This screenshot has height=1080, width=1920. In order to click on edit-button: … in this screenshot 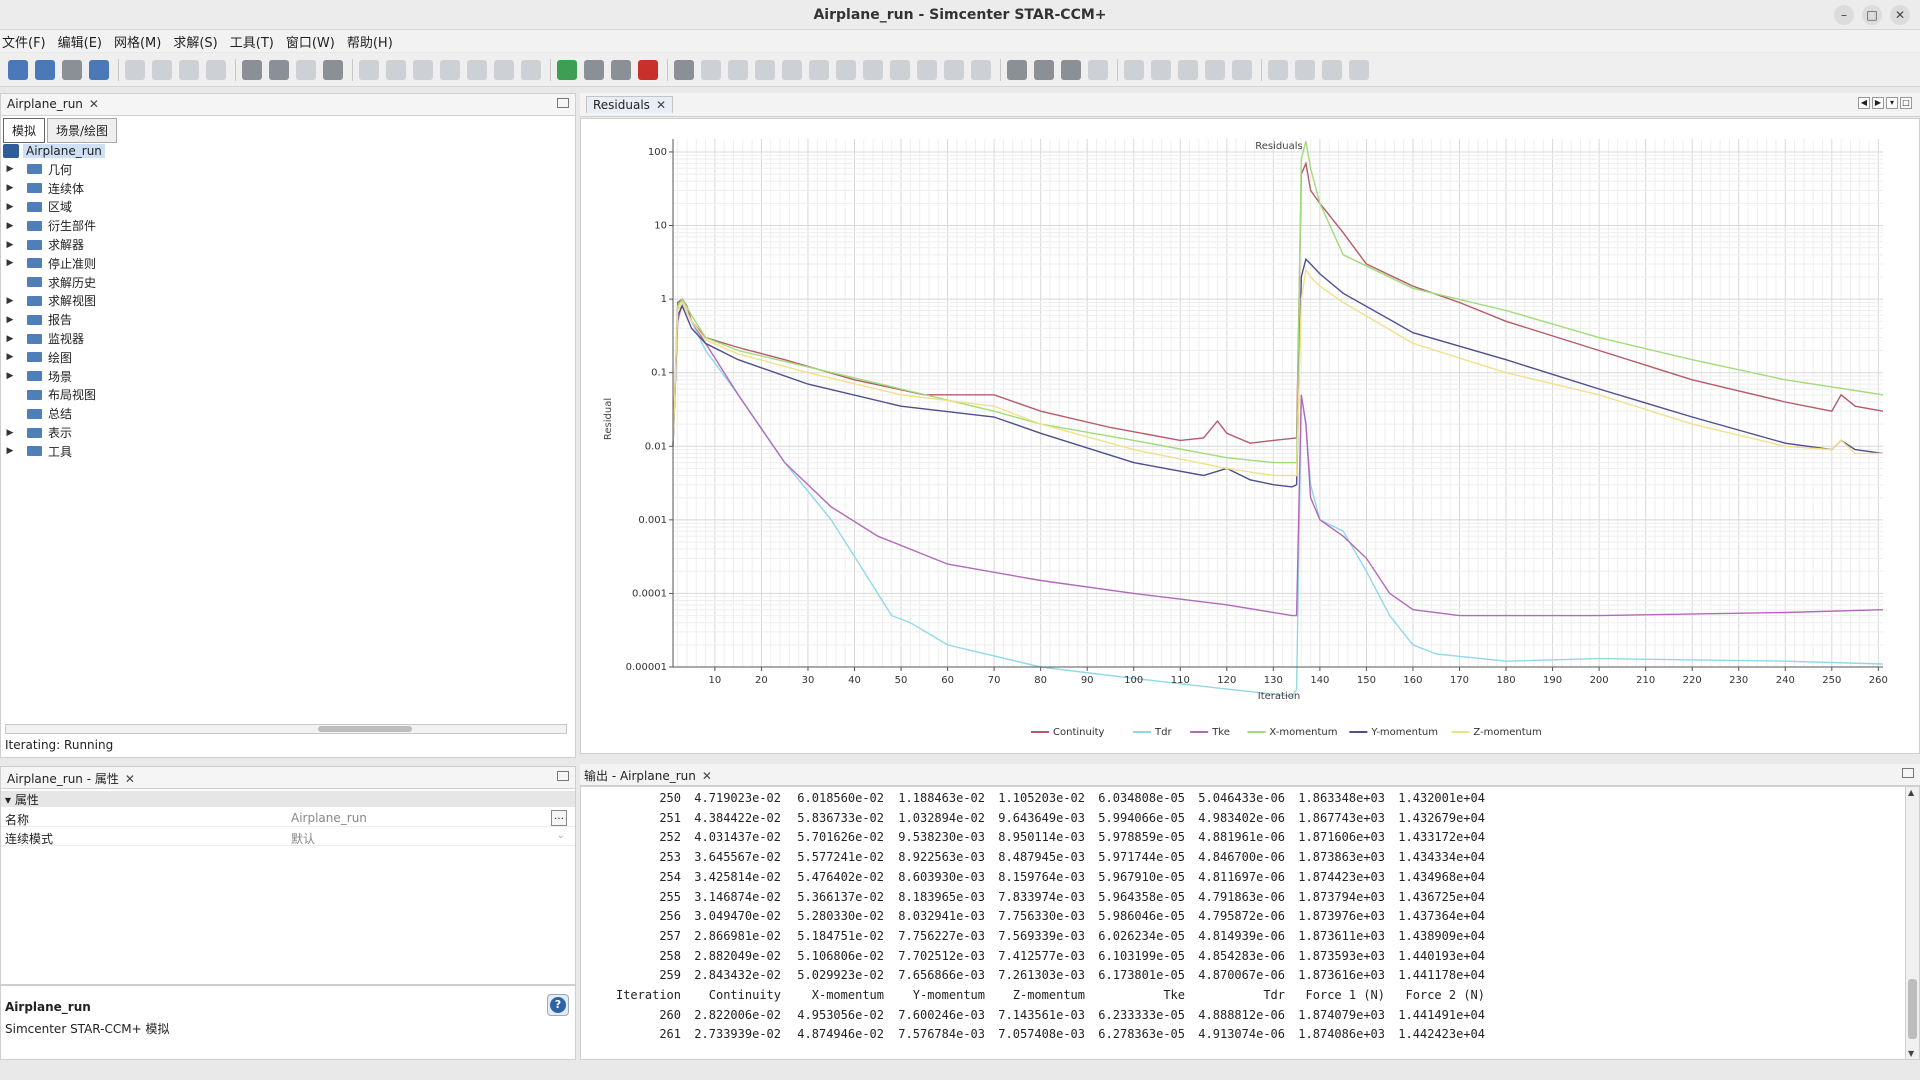, I will do `click(559, 818)`.